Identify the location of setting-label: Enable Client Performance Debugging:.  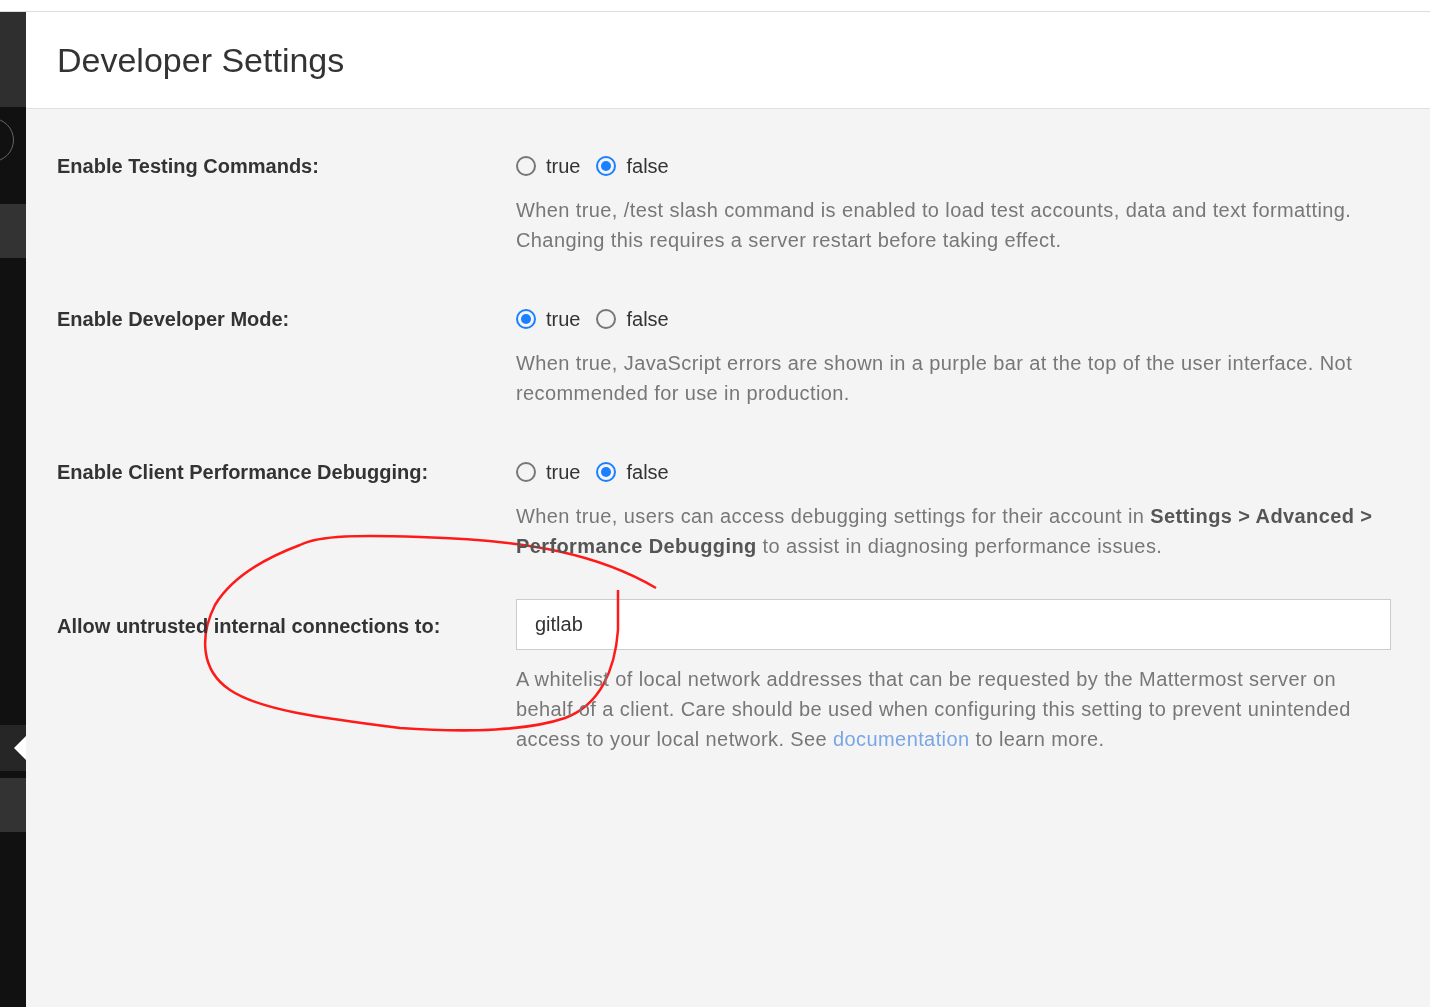
(243, 472).